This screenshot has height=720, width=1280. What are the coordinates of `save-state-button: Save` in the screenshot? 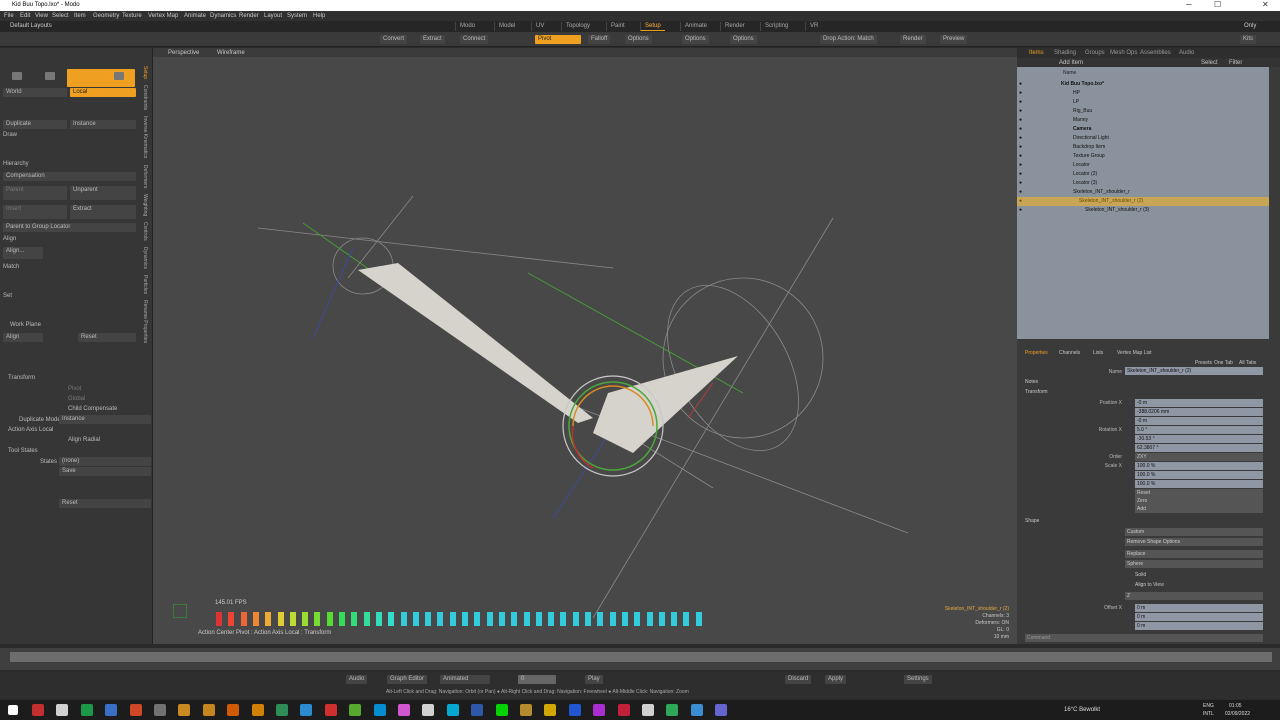 It's located at (105, 471).